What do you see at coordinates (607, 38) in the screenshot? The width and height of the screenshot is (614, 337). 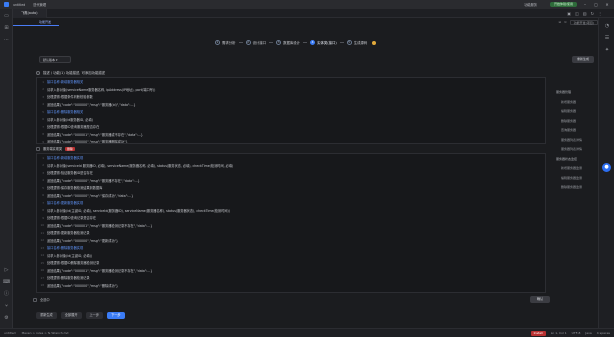 I see `database-icon: ☰` at bounding box center [607, 38].